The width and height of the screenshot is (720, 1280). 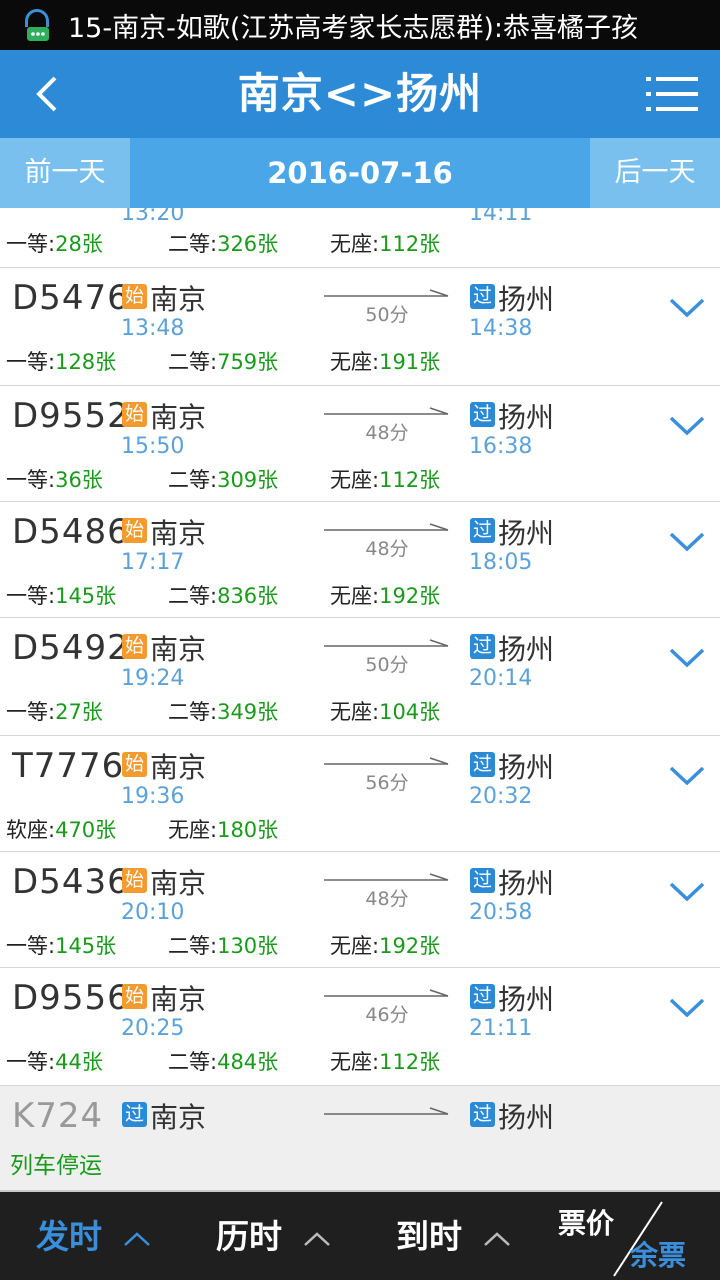 I want to click on seat-first-class: 一等:128张, so click(x=61, y=362).